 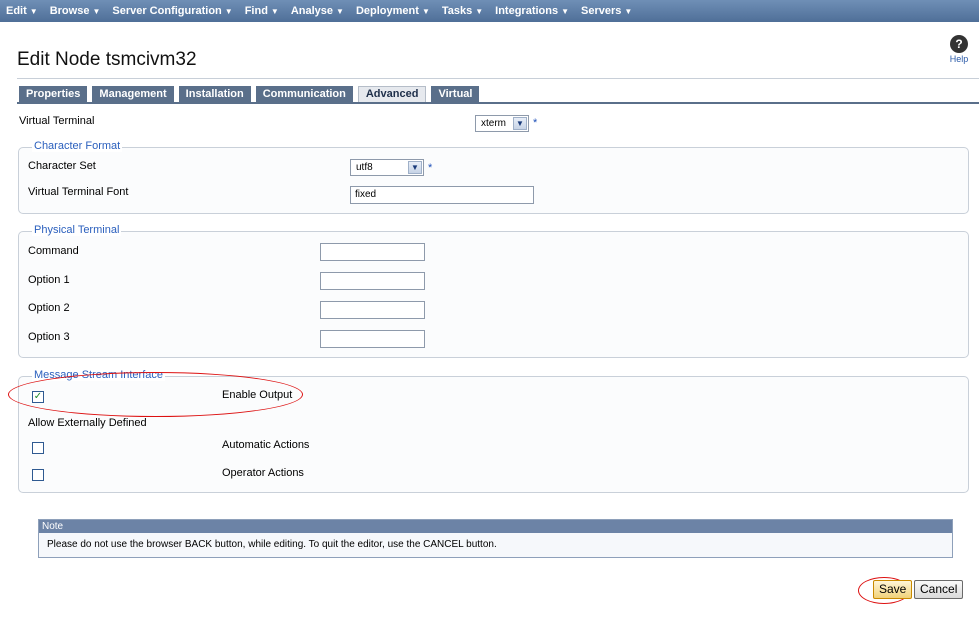 What do you see at coordinates (959, 59) in the screenshot?
I see `help-label: Help` at bounding box center [959, 59].